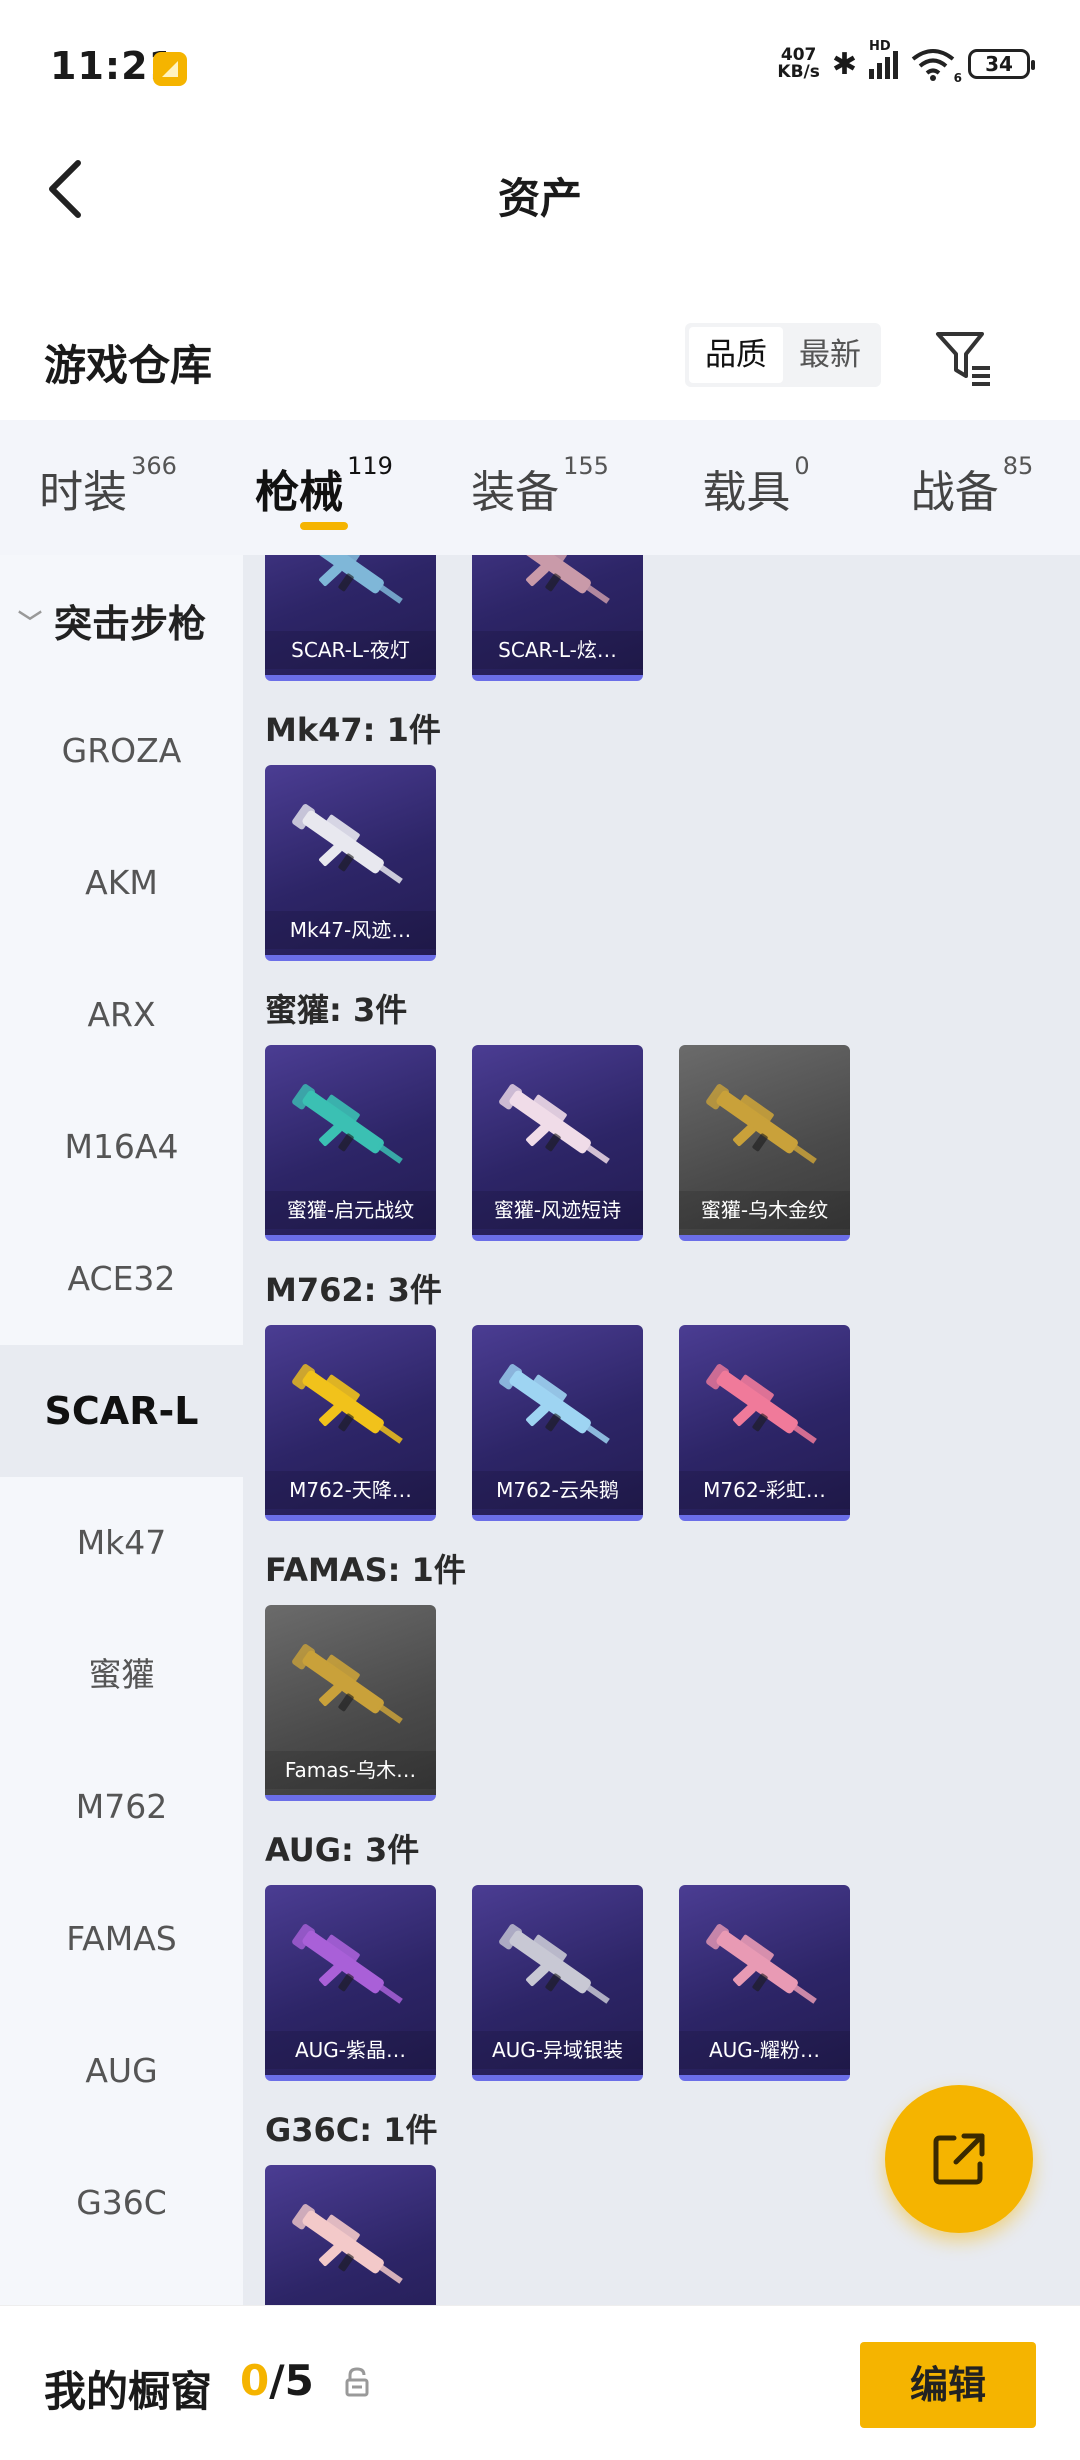 The image size is (1080, 2460). What do you see at coordinates (540, 195) in the screenshot?
I see `nav-bar: 资产` at bounding box center [540, 195].